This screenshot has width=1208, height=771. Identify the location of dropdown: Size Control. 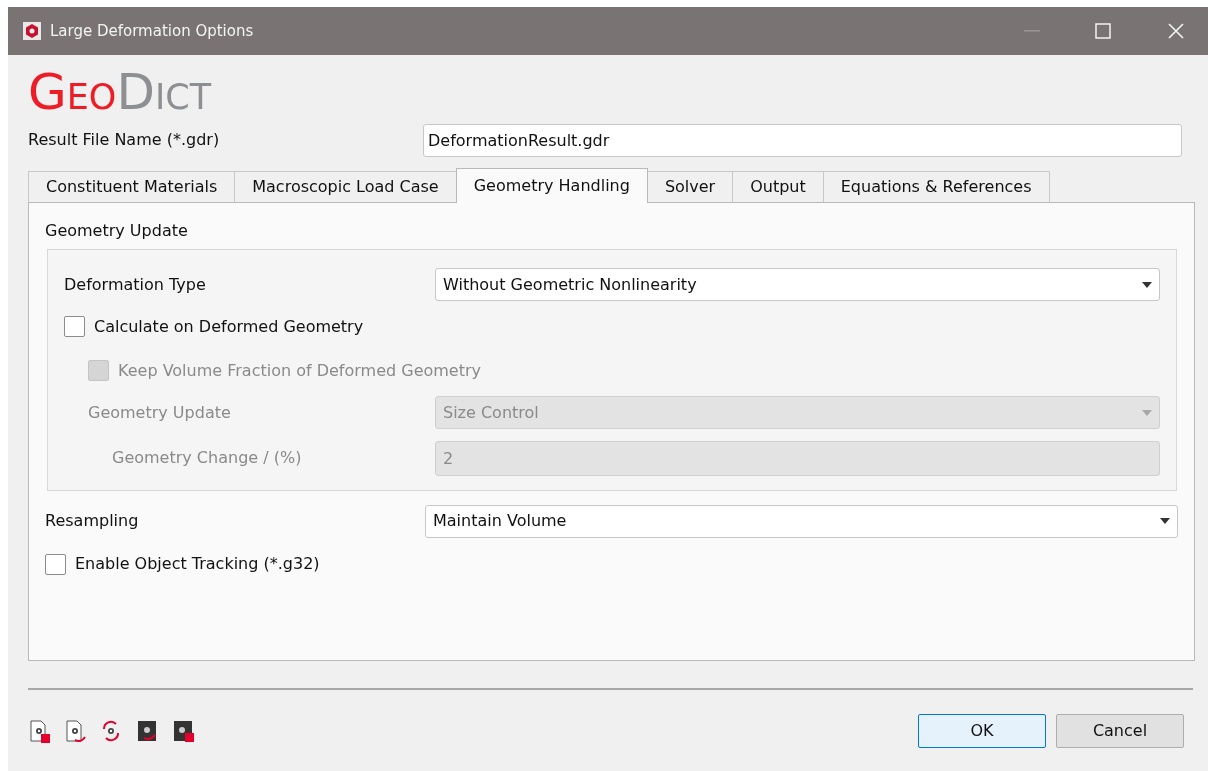
(797, 412).